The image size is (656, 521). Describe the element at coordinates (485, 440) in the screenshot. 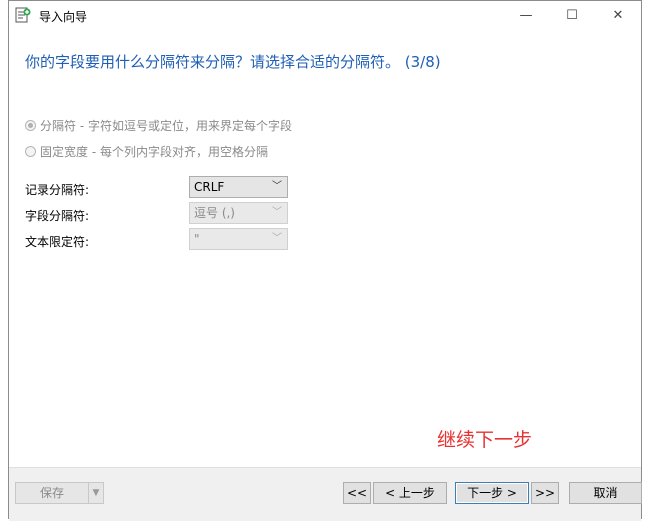

I see `continue-annotation: 继续下一步` at that location.